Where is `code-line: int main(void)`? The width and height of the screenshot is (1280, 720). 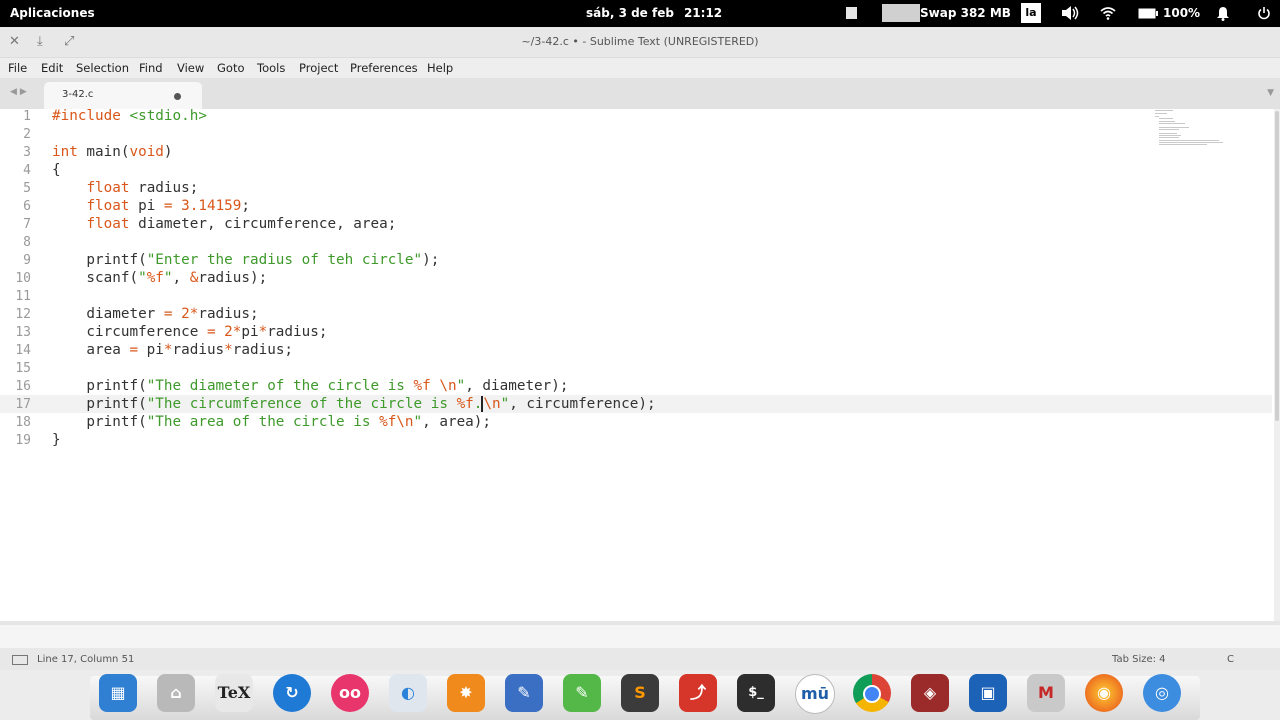
code-line: int main(void) is located at coordinates (112, 152).